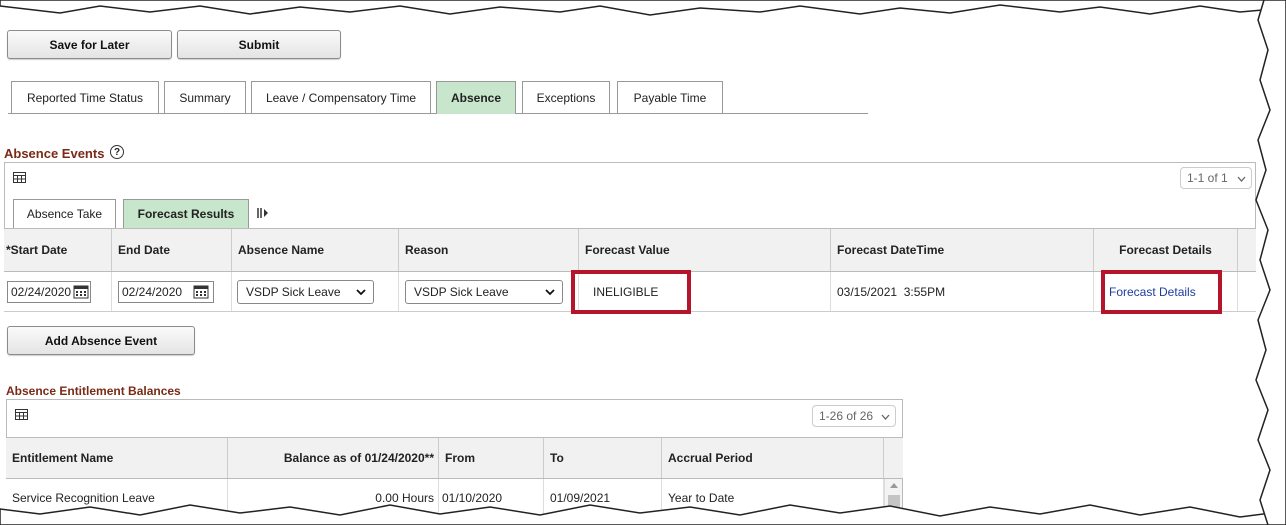 Image resolution: width=1286 pixels, height=525 pixels. Describe the element at coordinates (1161, 292) in the screenshot. I see `highlight-forecast-details` at that location.